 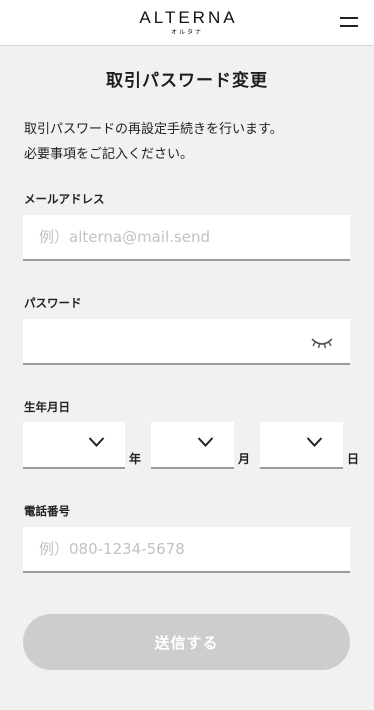 What do you see at coordinates (188, 17) in the screenshot?
I see `logo-text: ALTERNA` at bounding box center [188, 17].